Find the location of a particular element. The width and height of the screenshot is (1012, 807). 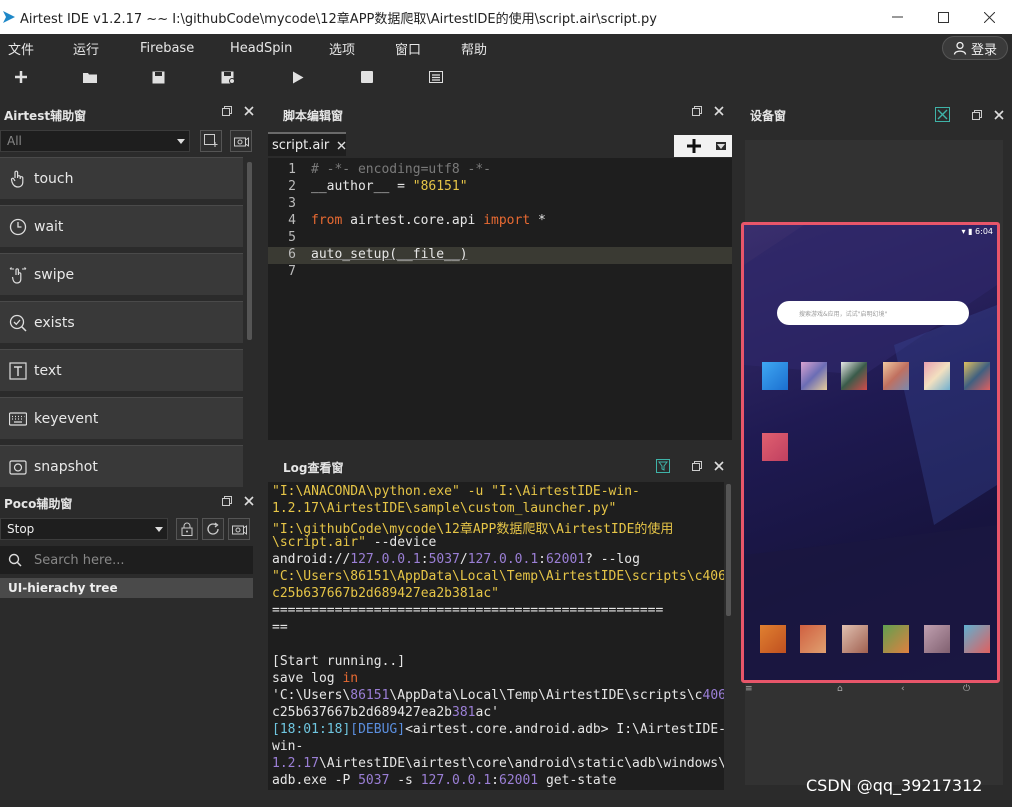

keyboard-icon is located at coordinates (18, 419).